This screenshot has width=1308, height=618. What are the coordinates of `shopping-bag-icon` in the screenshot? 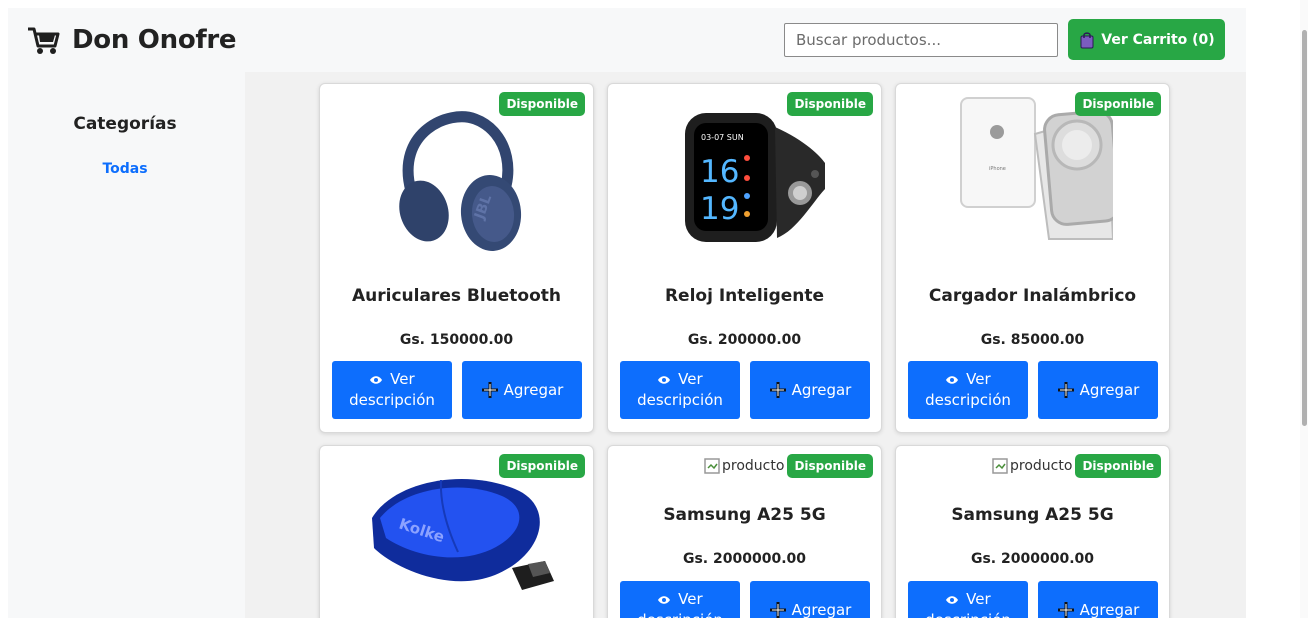 It's located at (1087, 39).